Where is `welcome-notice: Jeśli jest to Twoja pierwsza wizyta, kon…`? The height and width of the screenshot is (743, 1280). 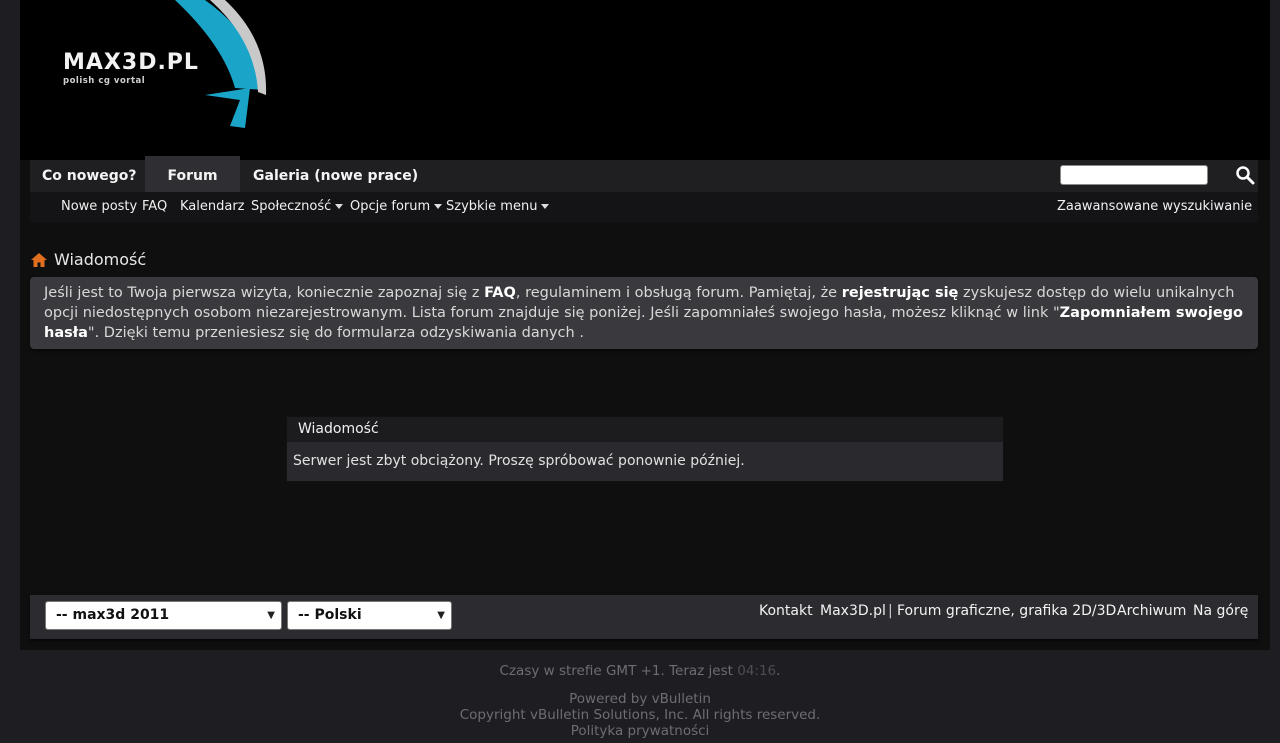 welcome-notice: Jeśli jest to Twoja pierwsza wizyta, kon… is located at coordinates (644, 313).